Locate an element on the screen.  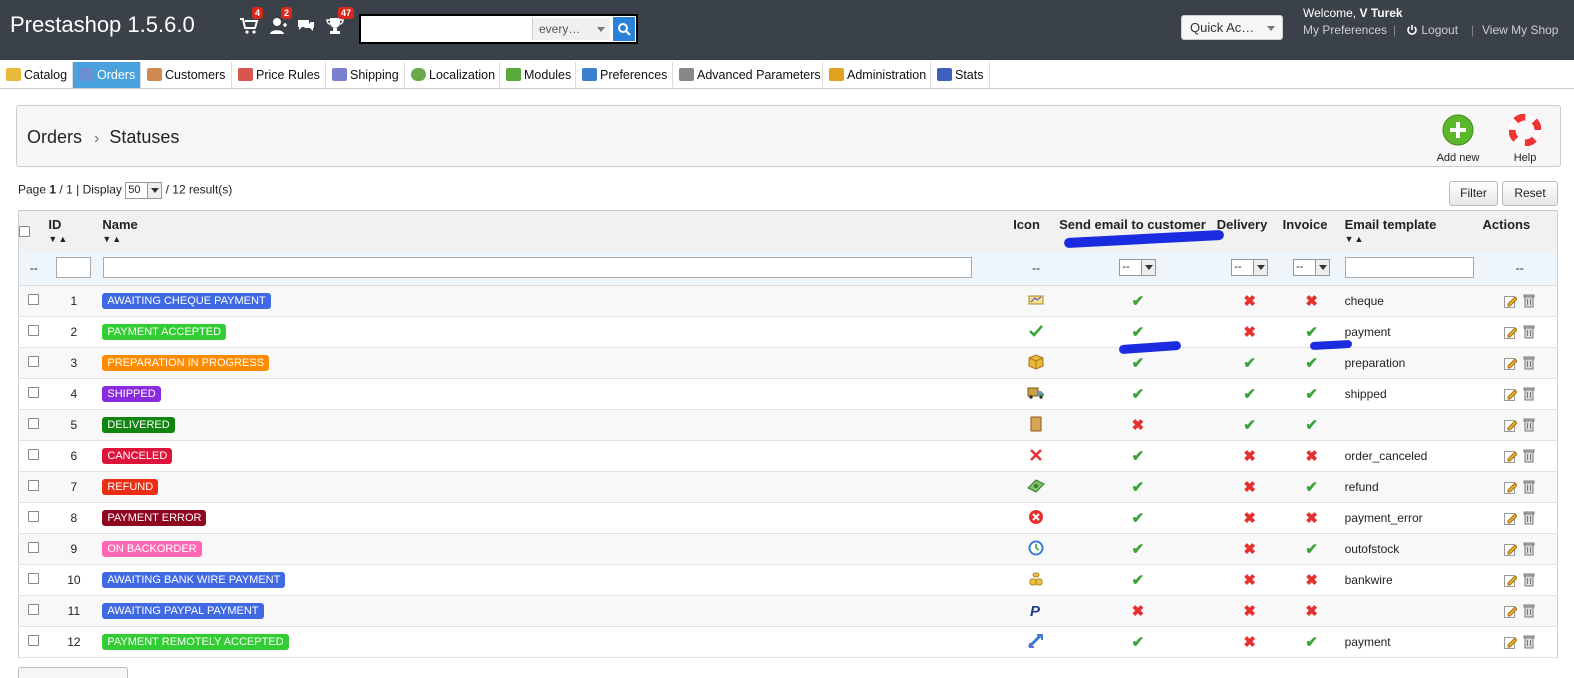
filter-template-input is located at coordinates (1409, 268).